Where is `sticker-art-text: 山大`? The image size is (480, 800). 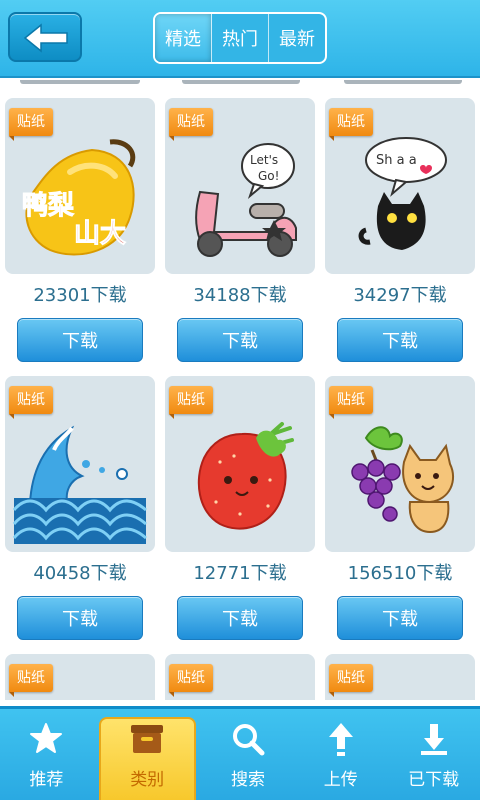
sticker-art-text: 山大 is located at coordinates (100, 234).